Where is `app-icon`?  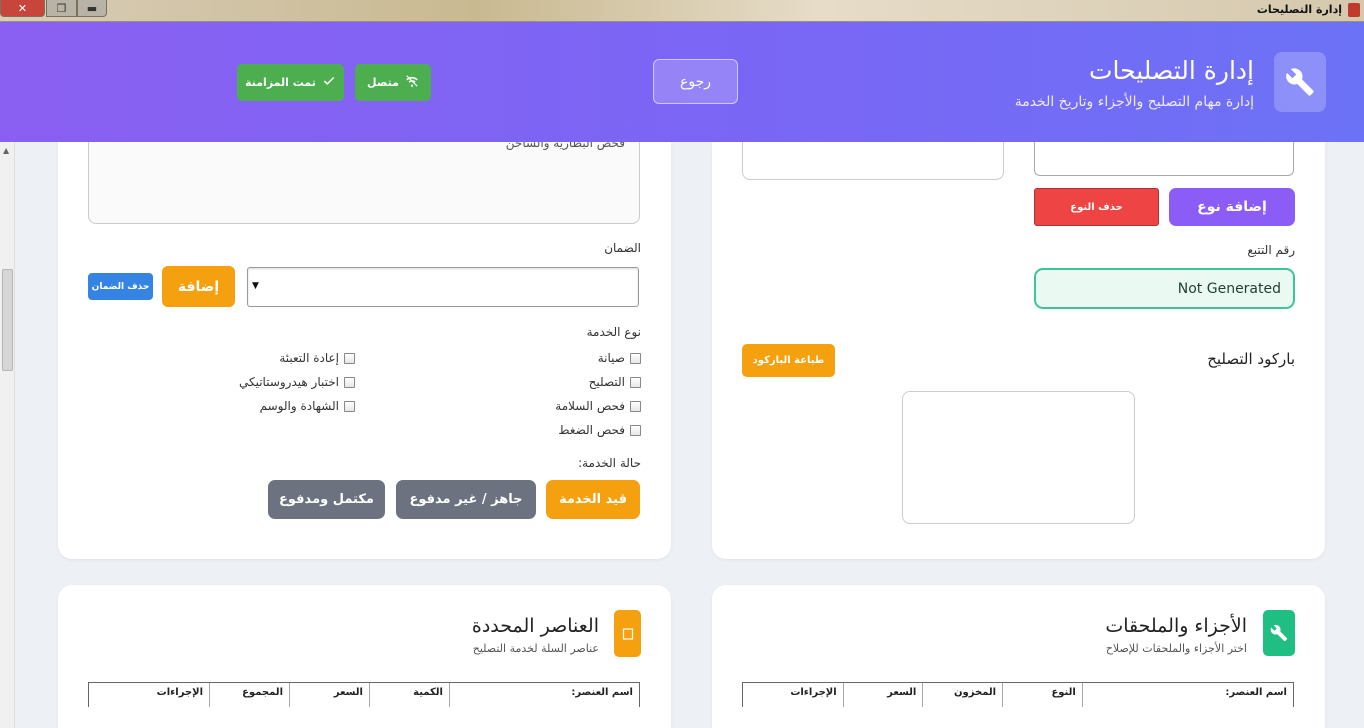 app-icon is located at coordinates (1354, 10).